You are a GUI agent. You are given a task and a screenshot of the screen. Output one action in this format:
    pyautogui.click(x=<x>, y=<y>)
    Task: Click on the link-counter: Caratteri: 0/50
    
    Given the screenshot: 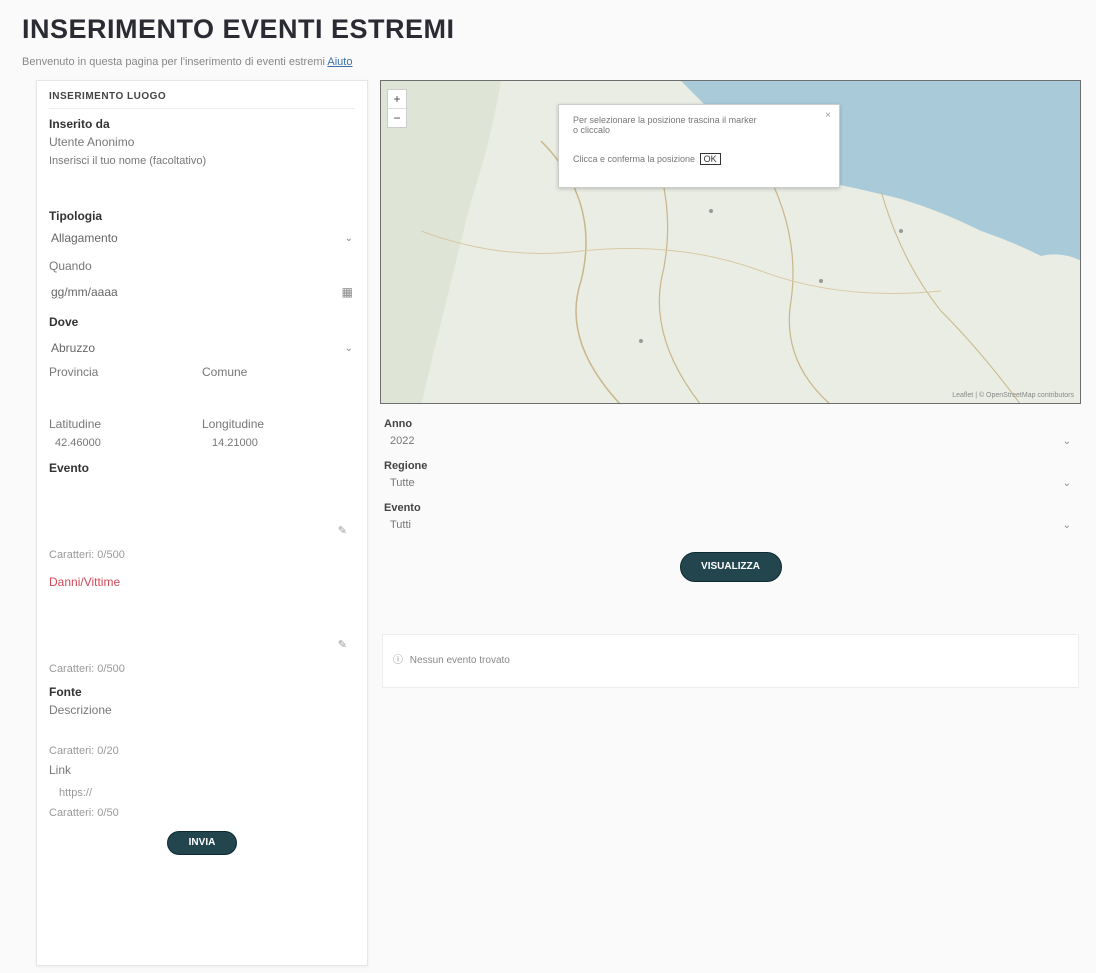 What is the action you would take?
    pyautogui.click(x=84, y=813)
    